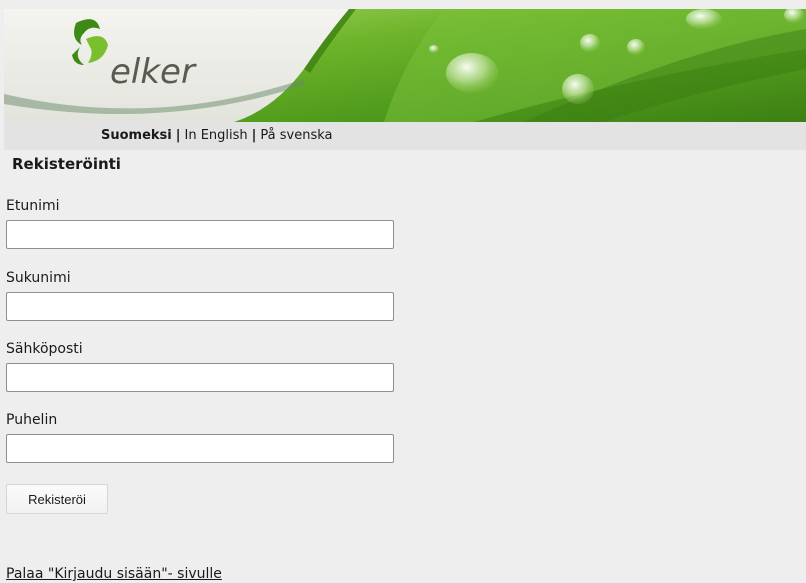 The height and width of the screenshot is (583, 806). What do you see at coordinates (66, 164) in the screenshot?
I see `page-title: Rekisteröinti` at bounding box center [66, 164].